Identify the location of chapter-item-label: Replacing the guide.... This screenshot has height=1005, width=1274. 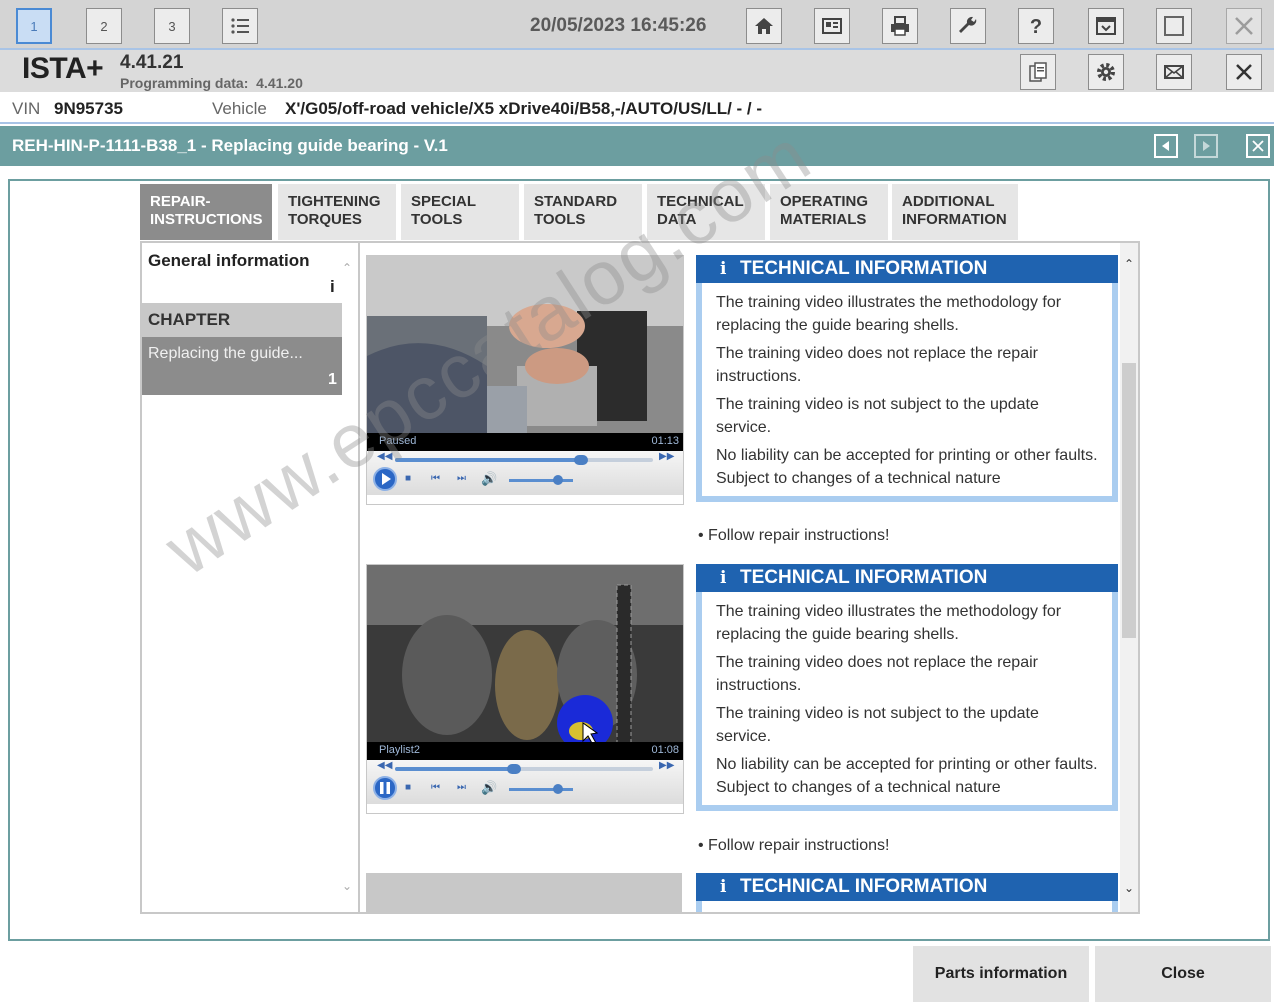
(225, 353).